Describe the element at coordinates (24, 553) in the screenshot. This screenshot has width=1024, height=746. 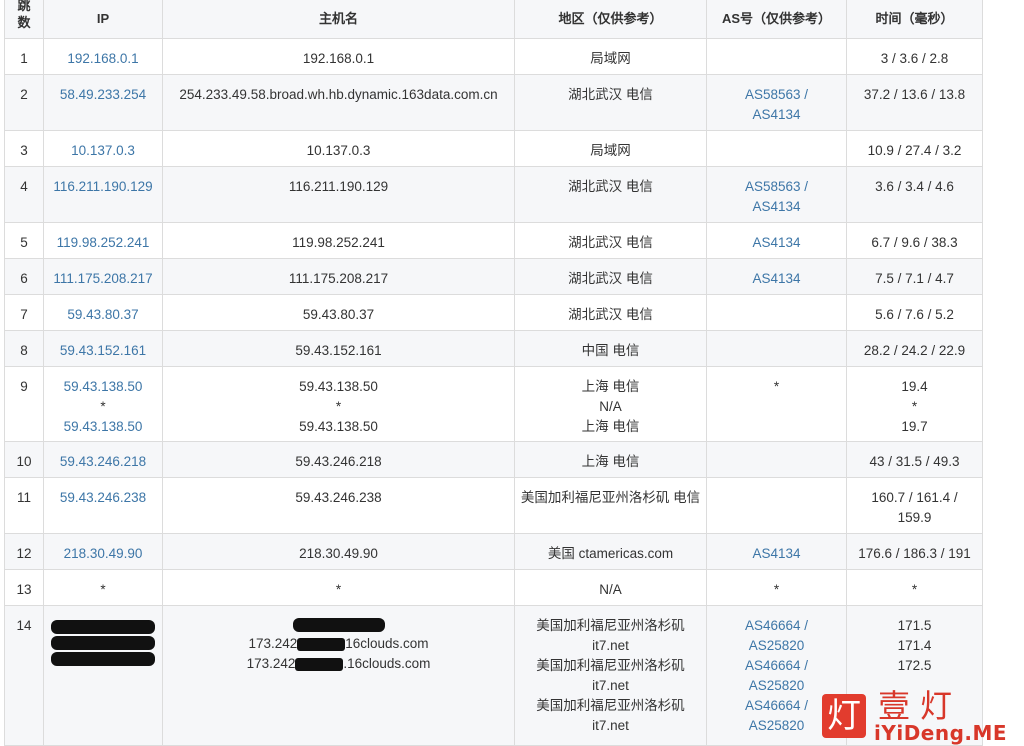
I see `cell-hop-text: 12` at that location.